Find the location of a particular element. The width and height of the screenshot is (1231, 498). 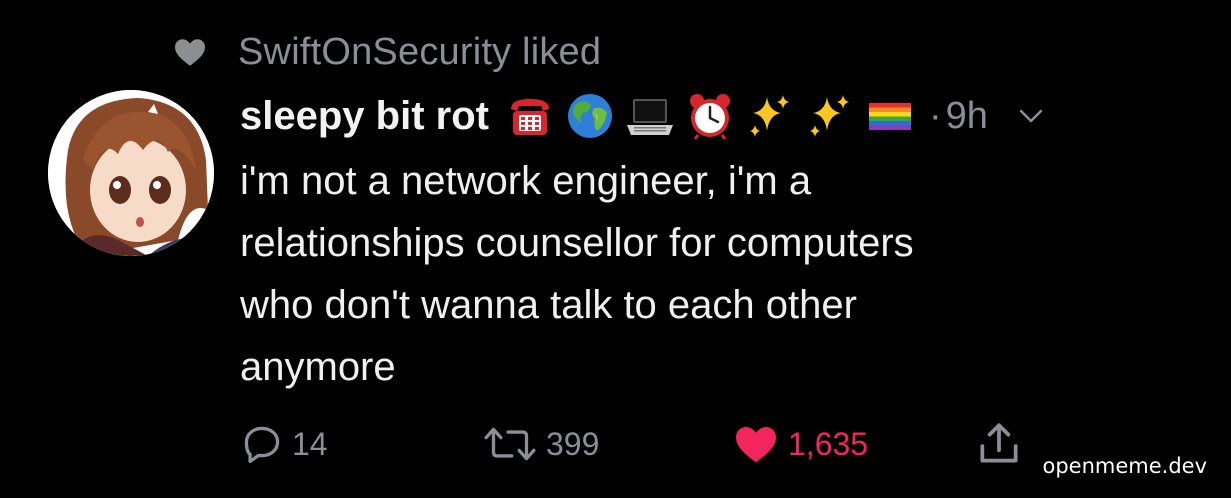

reply-icon is located at coordinates (262, 445).